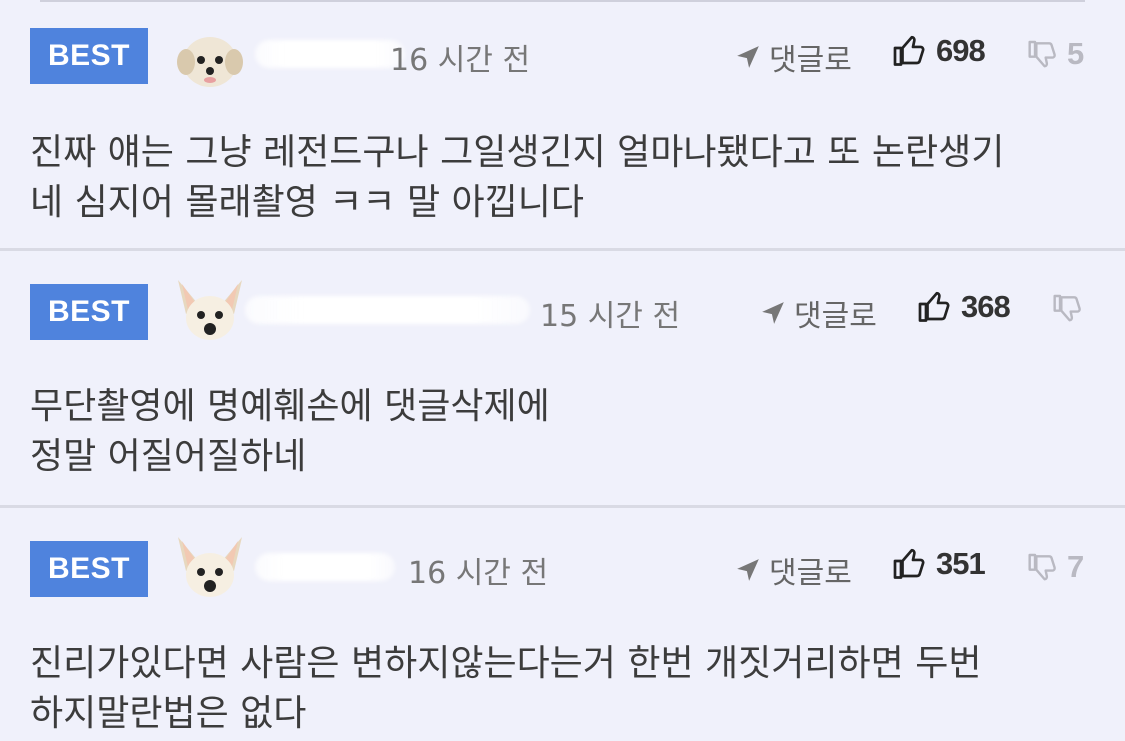 The image size is (1125, 741). I want to click on top-divider, so click(562, 1).